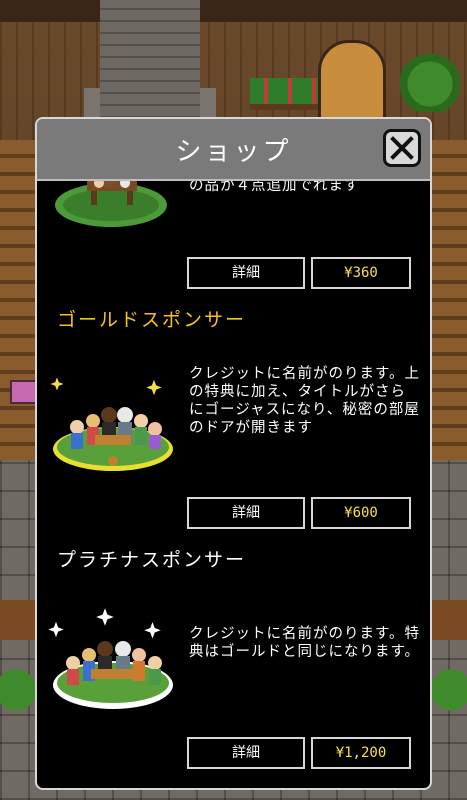 This screenshot has width=467, height=800. Describe the element at coordinates (305, 643) in the screenshot. I see `item-description: クレジットに名前がのります。特典はゴールドと同じになります。` at that location.